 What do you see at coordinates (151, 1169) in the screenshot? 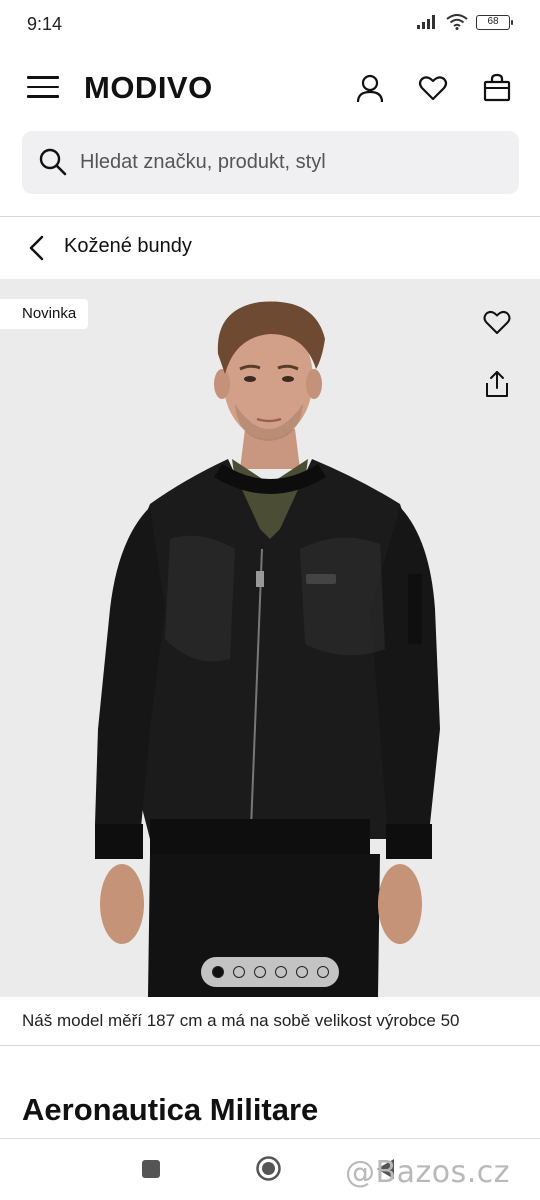
I see `recent-apps-icon` at bounding box center [151, 1169].